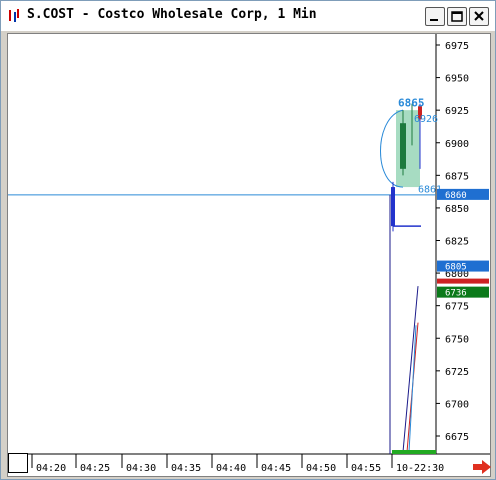 This screenshot has width=496, height=480. Describe the element at coordinates (456, 268) in the screenshot. I see `price-tag-upper-label: 6805` at that location.